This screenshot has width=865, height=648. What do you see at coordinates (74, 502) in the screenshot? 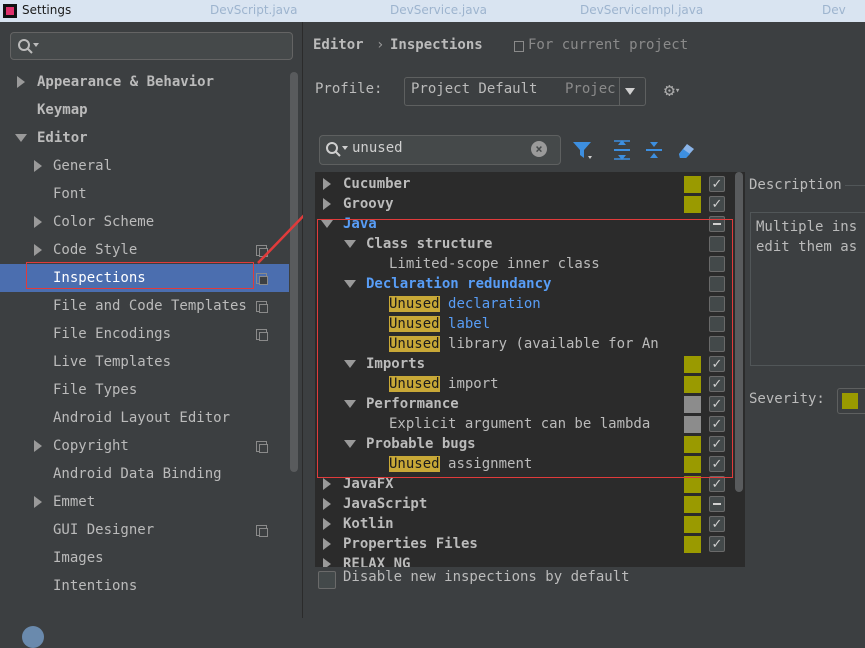
I see `sidebar-item-label: Emmet` at bounding box center [74, 502].